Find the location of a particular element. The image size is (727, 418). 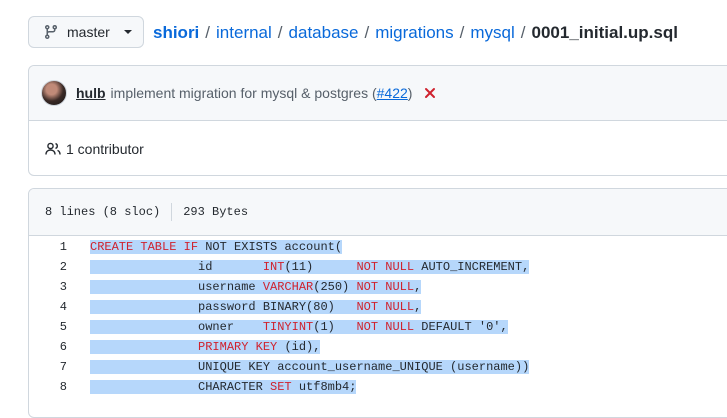

line-number: 2 is located at coordinates (48, 267).